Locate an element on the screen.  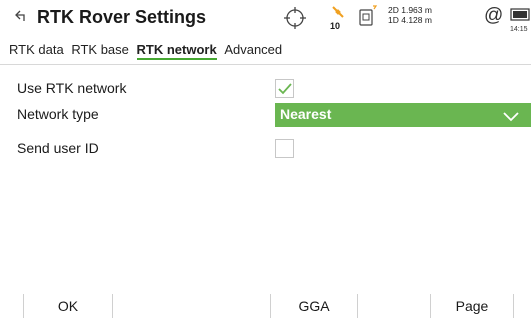
tab-bar: RTK data RTK base RTK network Advanced is located at coordinates (147, 52).